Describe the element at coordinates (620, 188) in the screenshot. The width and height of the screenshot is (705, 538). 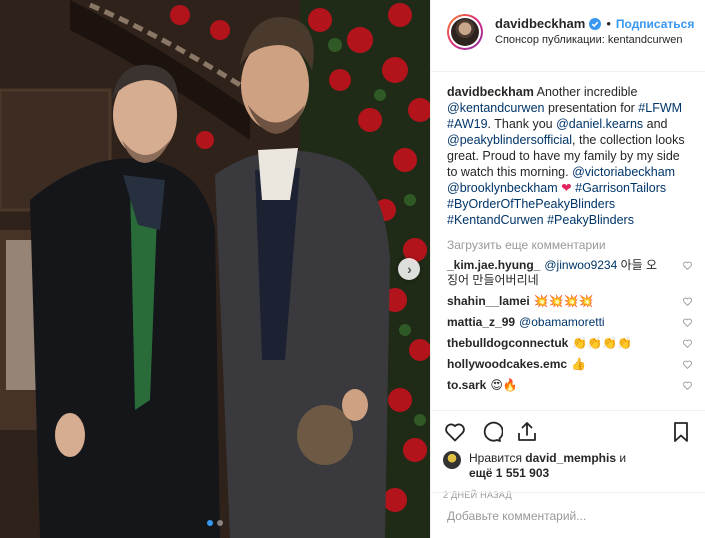
I see `caption-hashtag: #GarrisonTailors` at that location.